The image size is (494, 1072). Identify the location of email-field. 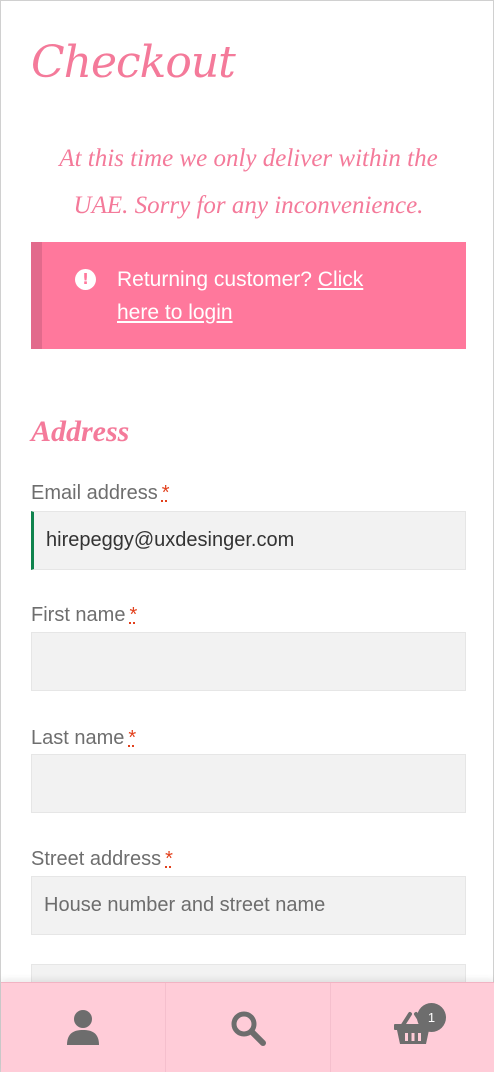
(248, 540).